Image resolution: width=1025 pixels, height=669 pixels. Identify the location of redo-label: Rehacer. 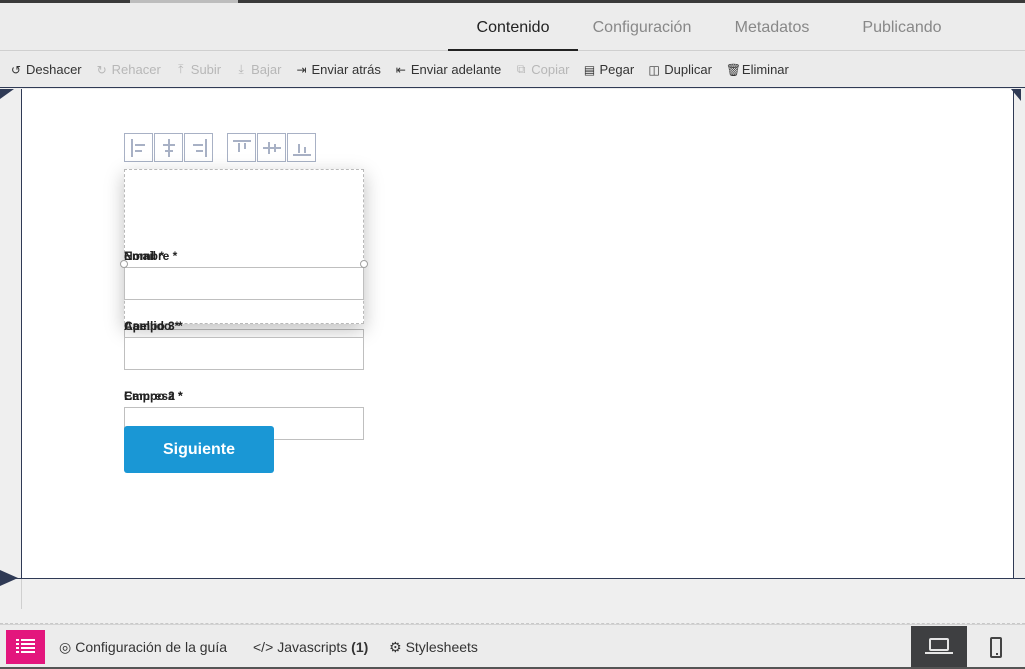
(136, 69).